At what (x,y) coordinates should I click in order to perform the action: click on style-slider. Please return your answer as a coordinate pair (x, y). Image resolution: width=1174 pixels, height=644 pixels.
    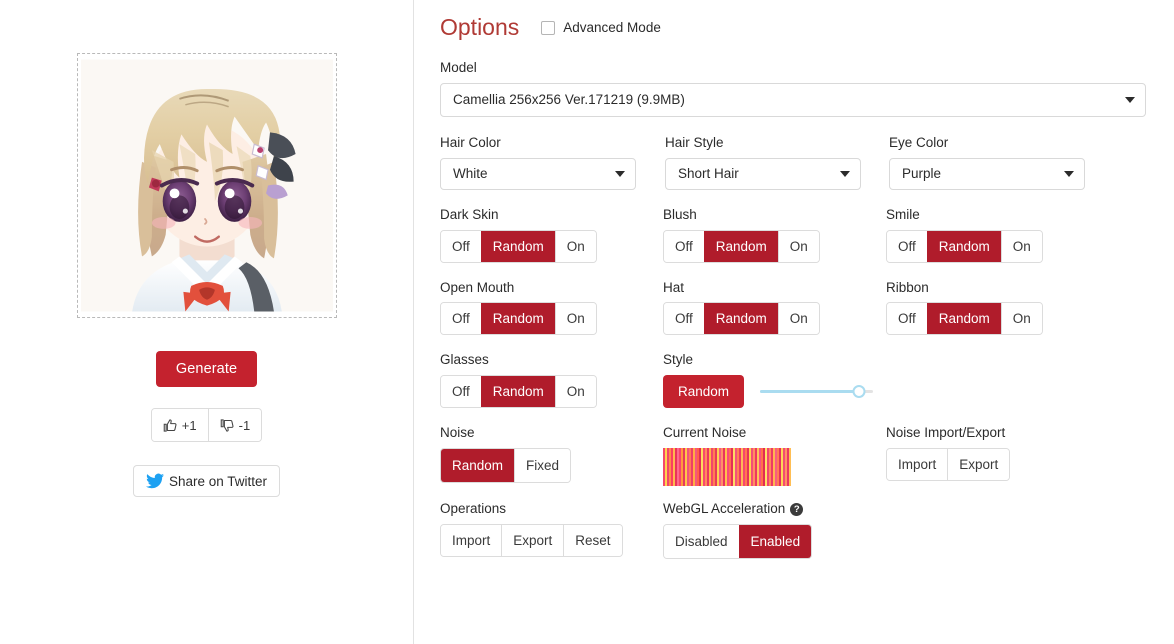
    Looking at the image, I should click on (817, 392).